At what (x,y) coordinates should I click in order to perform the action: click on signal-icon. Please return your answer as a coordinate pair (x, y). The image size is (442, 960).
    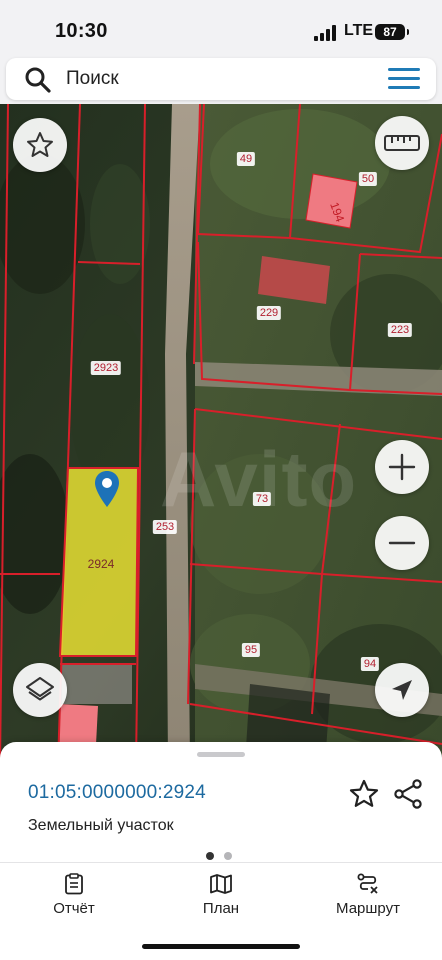
    Looking at the image, I should click on (325, 33).